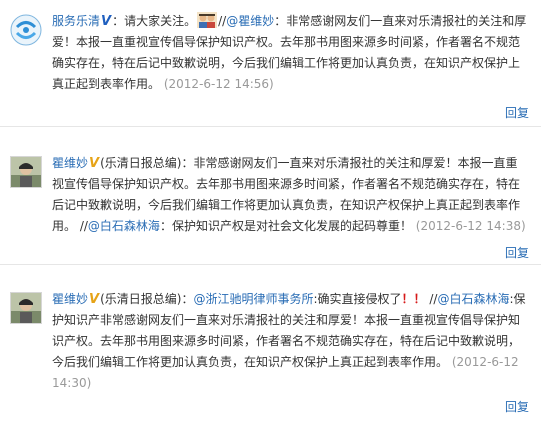 The image size is (541, 424). Describe the element at coordinates (147, 299) in the screenshot. I see `comment-text: (乐清日报总编)：` at that location.